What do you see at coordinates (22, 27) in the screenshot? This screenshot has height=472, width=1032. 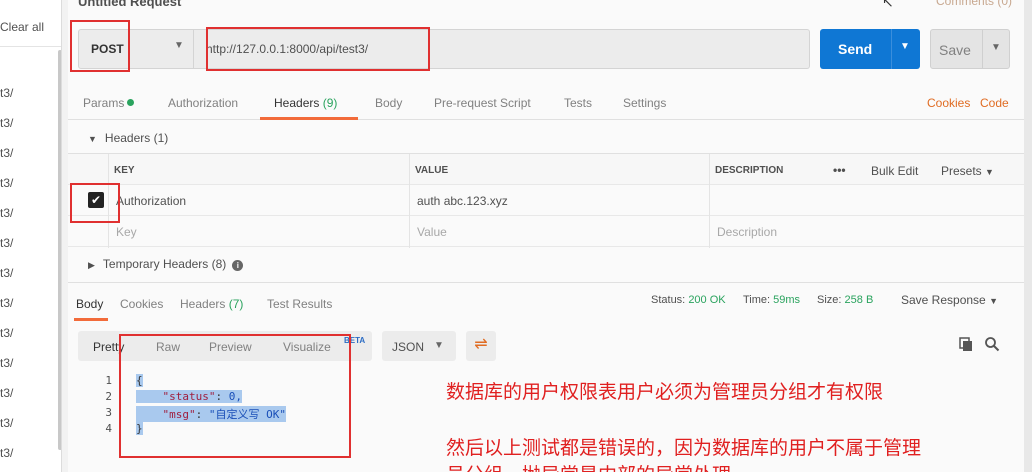 I see `clear-all-button: Clear all` at bounding box center [22, 27].